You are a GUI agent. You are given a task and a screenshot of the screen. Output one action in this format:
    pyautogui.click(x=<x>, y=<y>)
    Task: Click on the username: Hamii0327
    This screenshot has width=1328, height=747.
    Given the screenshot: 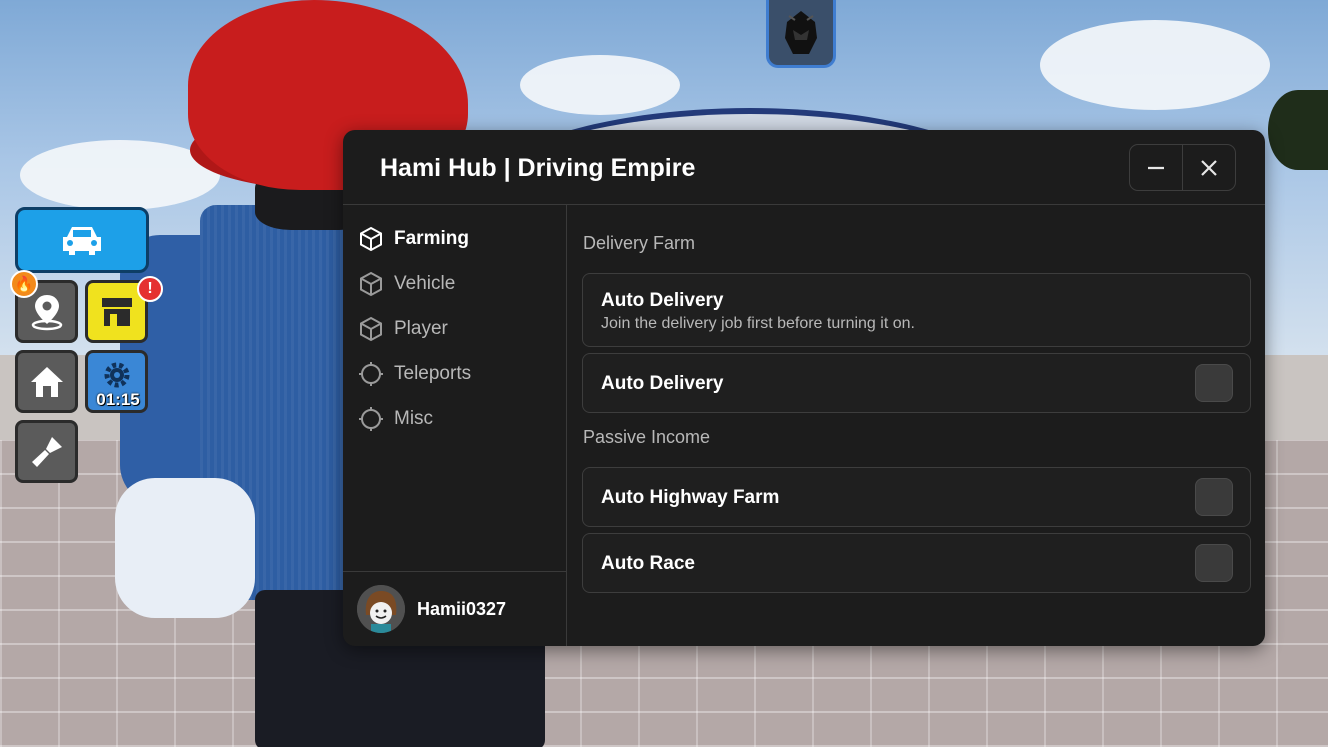 What is the action you would take?
    pyautogui.click(x=462, y=609)
    